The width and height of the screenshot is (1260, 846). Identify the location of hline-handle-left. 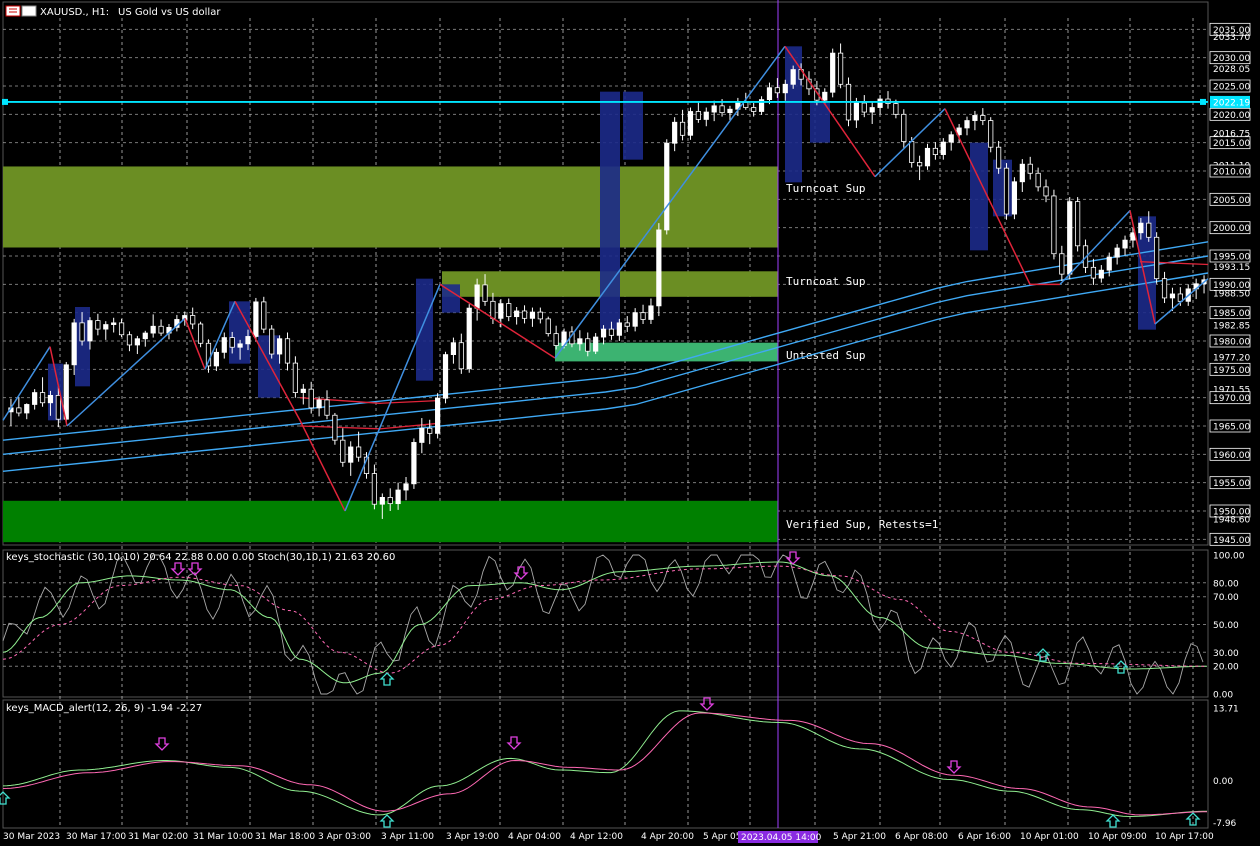
(5, 101).